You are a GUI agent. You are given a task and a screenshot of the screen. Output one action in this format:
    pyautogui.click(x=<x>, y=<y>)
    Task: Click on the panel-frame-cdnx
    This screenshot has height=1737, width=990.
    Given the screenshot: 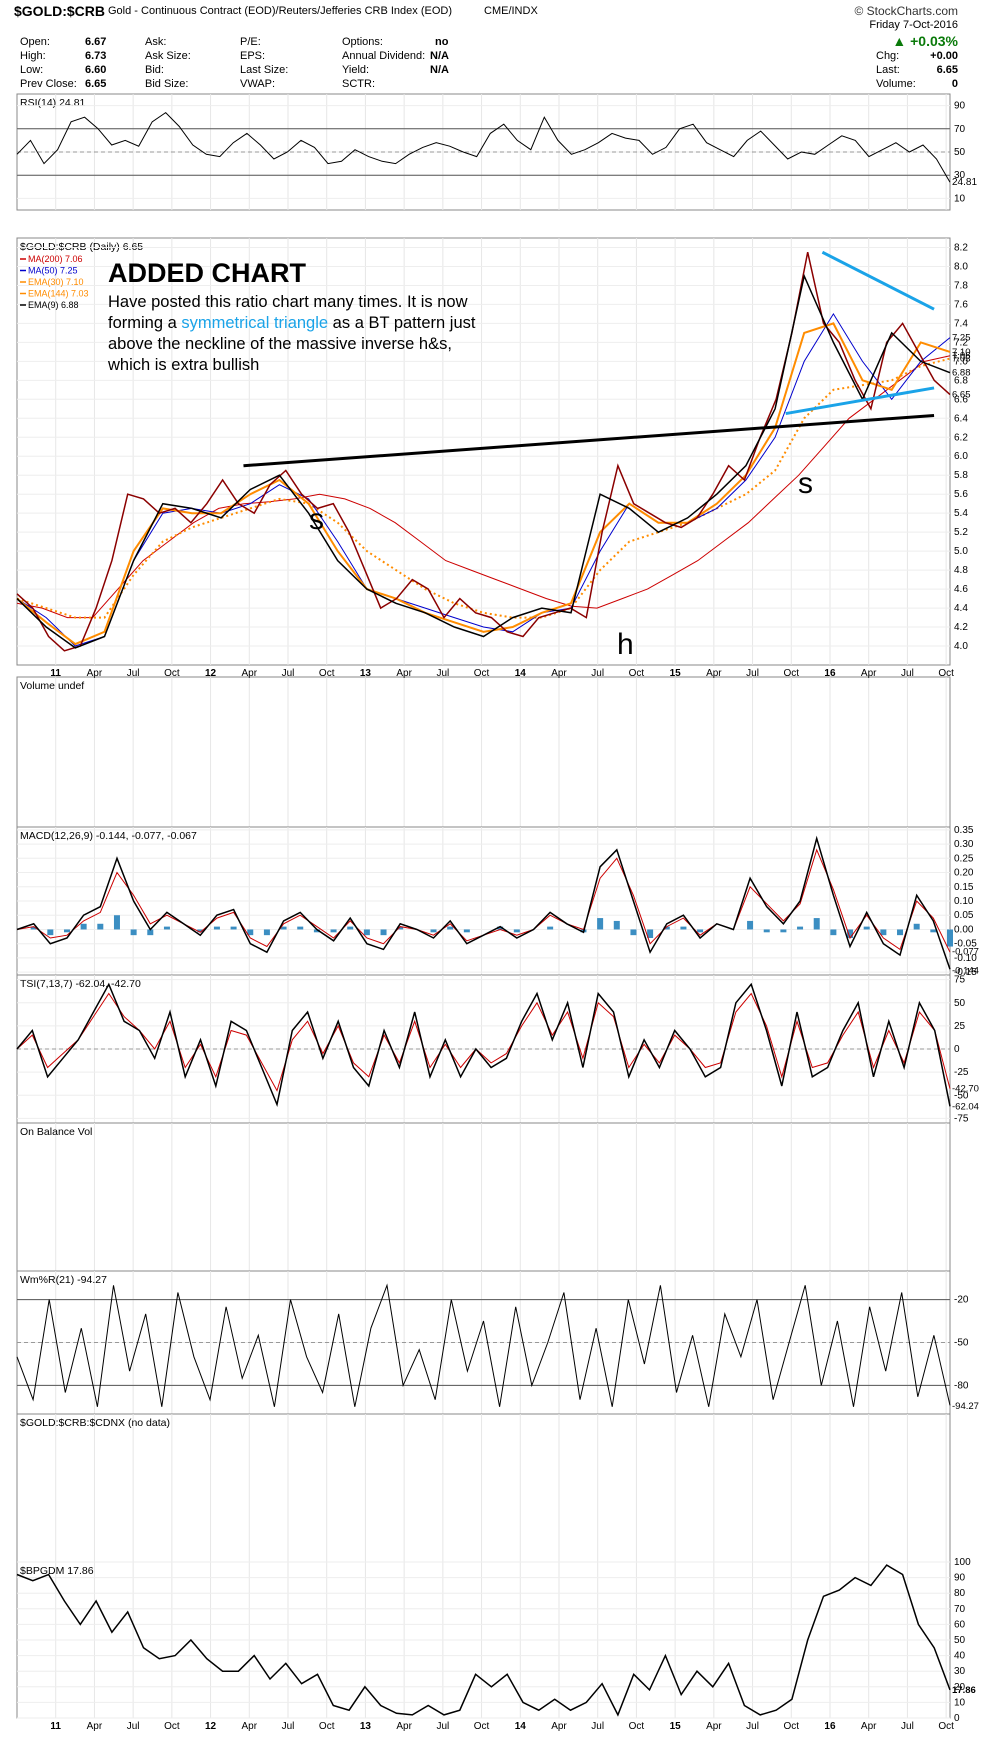 What is the action you would take?
    pyautogui.click(x=483, y=1488)
    